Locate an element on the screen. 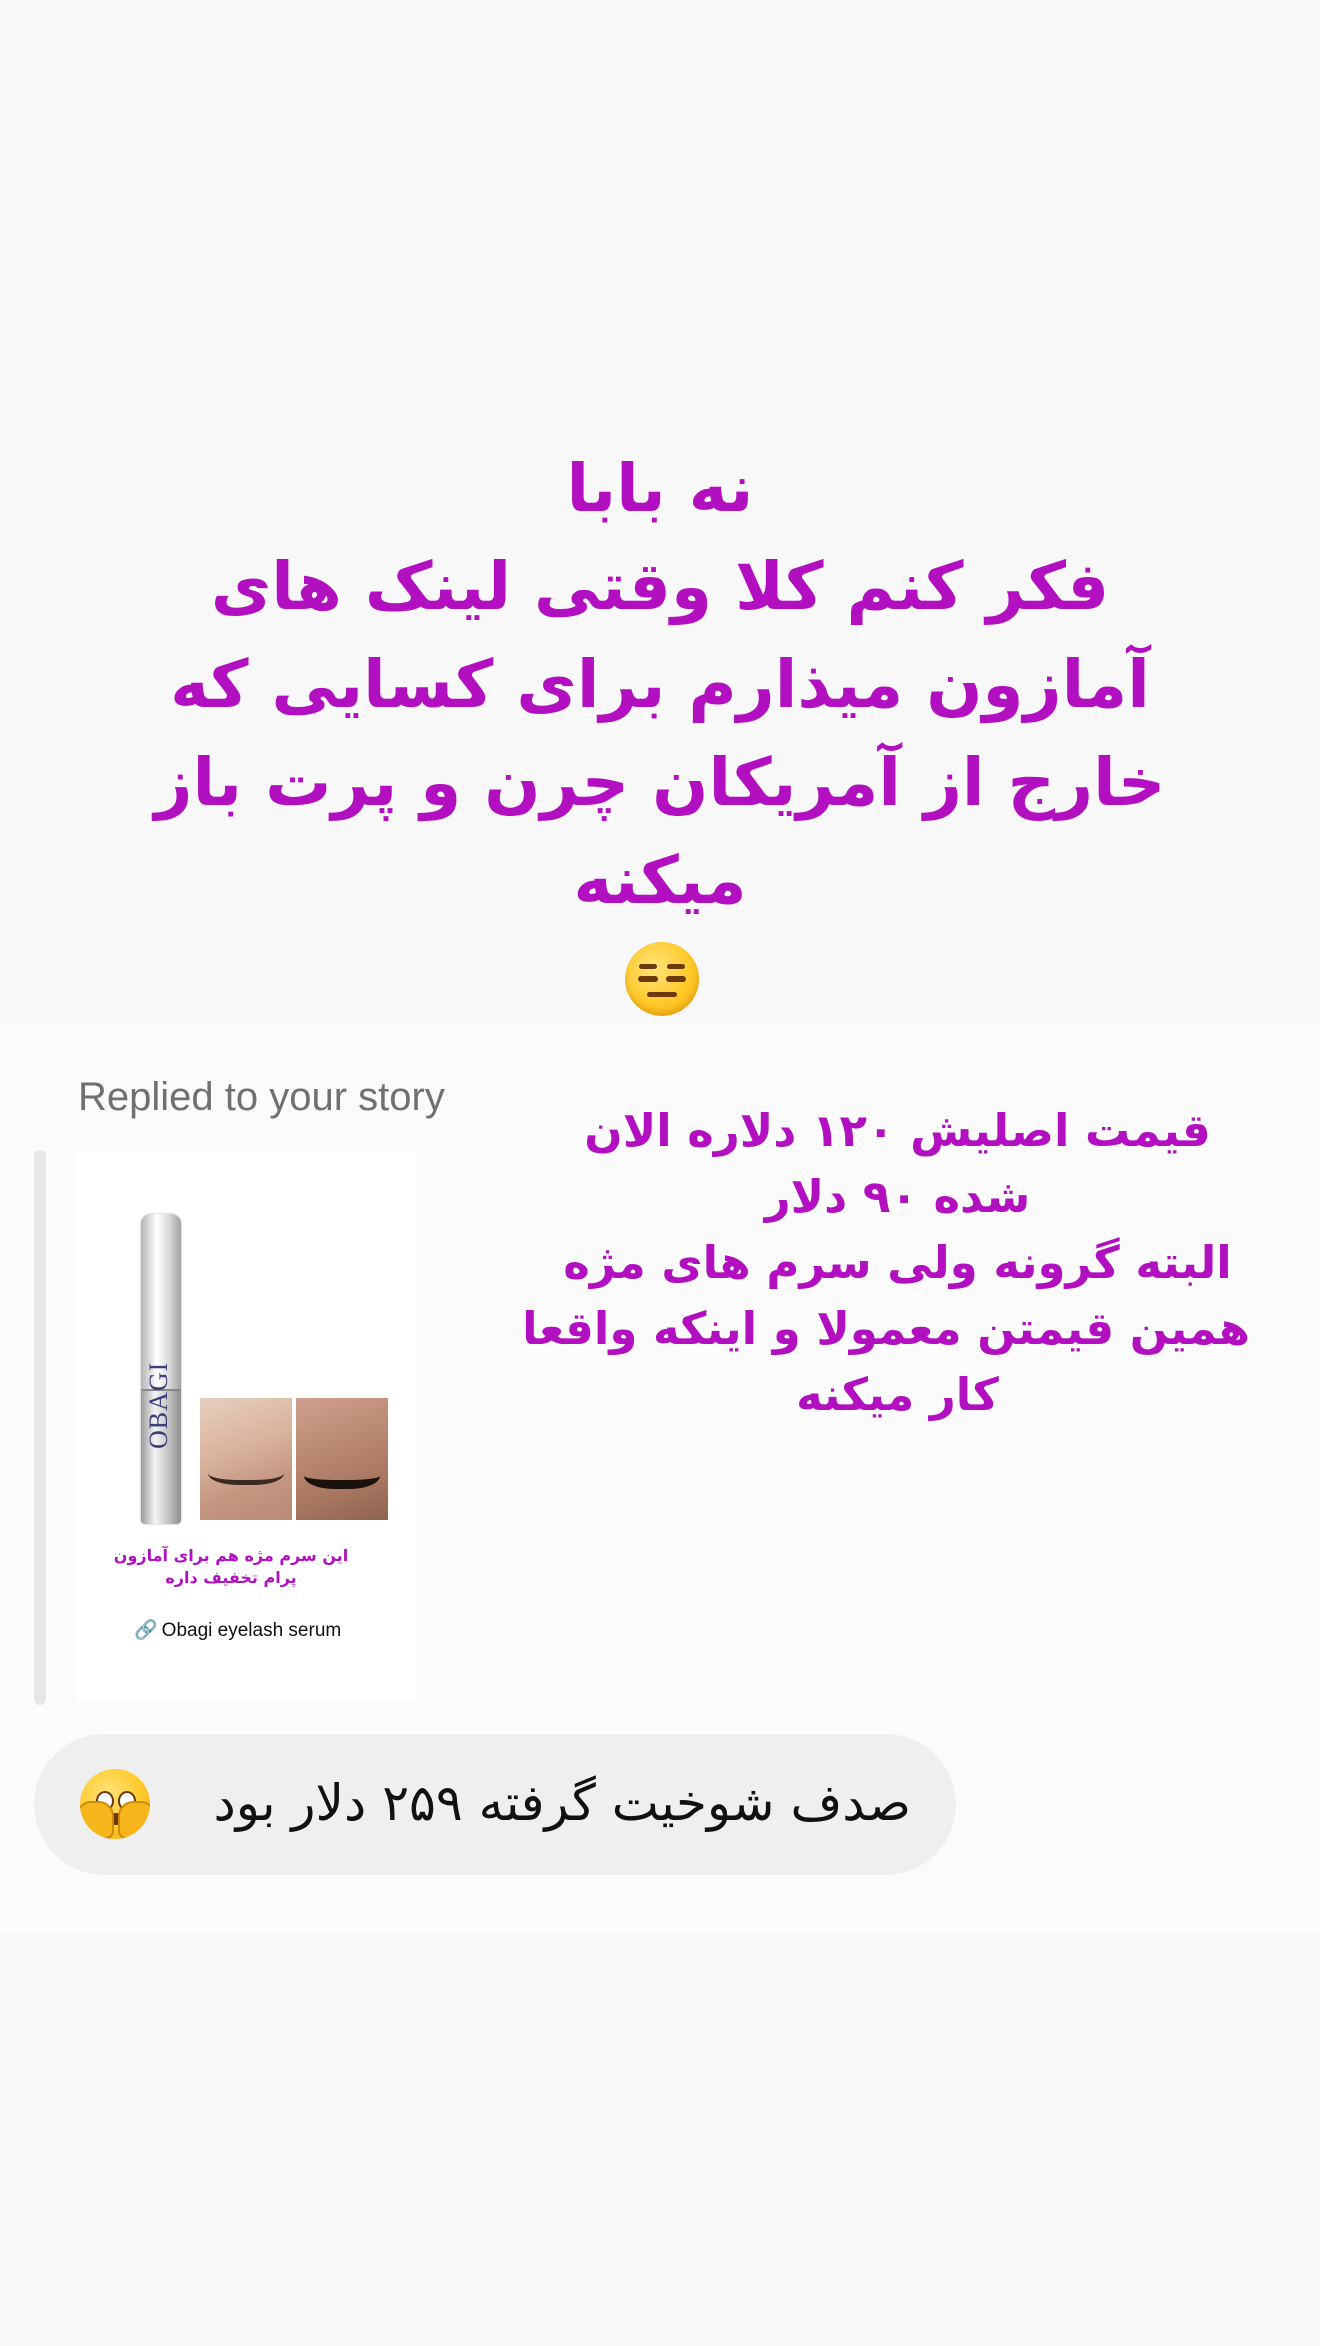 This screenshot has height=2346, width=1320. product-brand-text: OBAGI is located at coordinates (158, 1405).